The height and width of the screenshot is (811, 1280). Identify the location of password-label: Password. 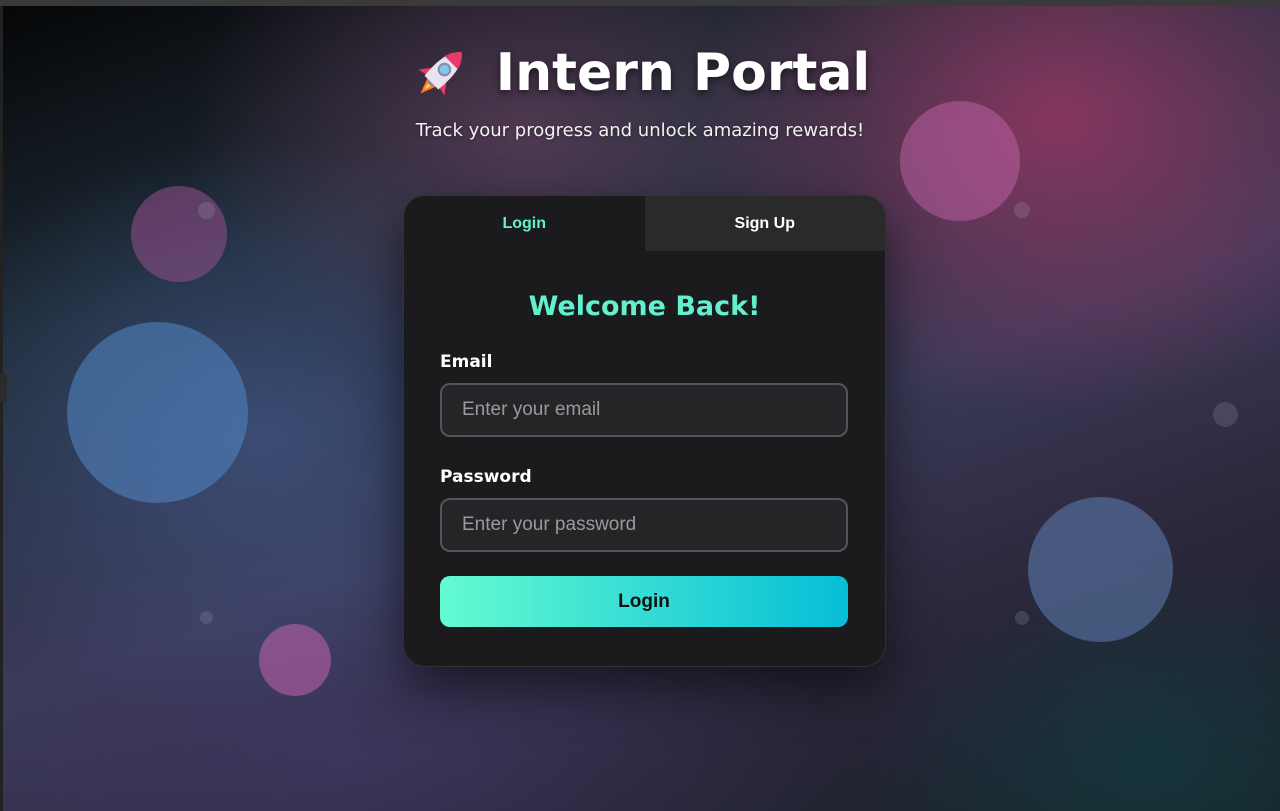
(486, 477).